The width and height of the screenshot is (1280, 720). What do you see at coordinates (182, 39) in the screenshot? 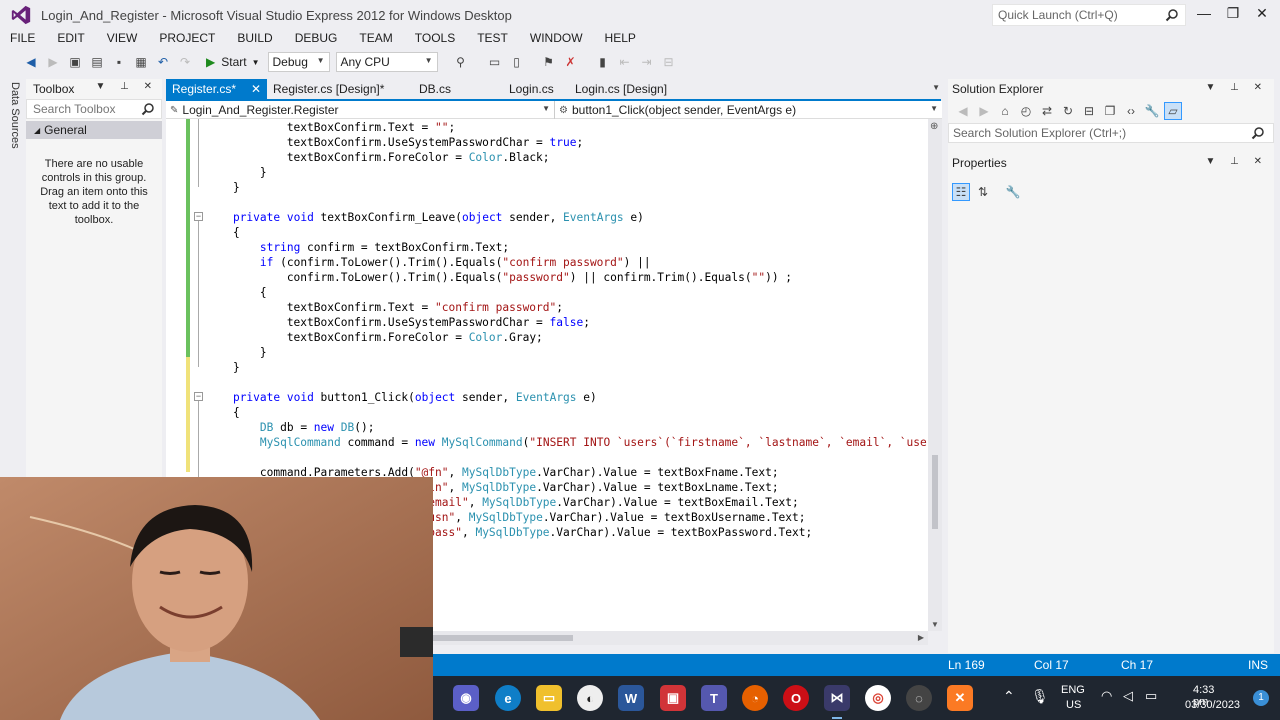
I see `menu-project: PROJECT` at bounding box center [182, 39].